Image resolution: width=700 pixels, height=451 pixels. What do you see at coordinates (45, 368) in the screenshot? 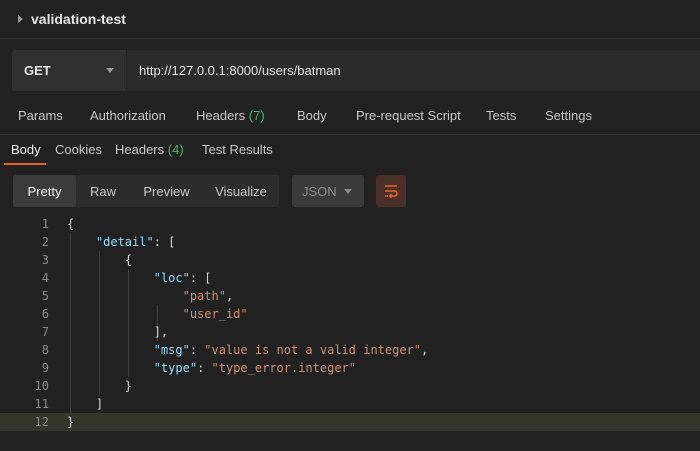
I see `line-number: 9` at bounding box center [45, 368].